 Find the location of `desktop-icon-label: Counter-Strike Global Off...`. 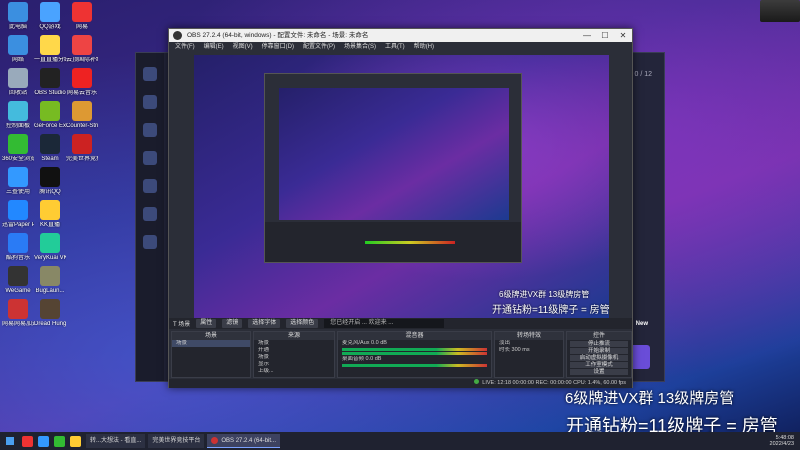

desktop-icon-label: Counter-Strike Global Off... is located at coordinates (82, 126).